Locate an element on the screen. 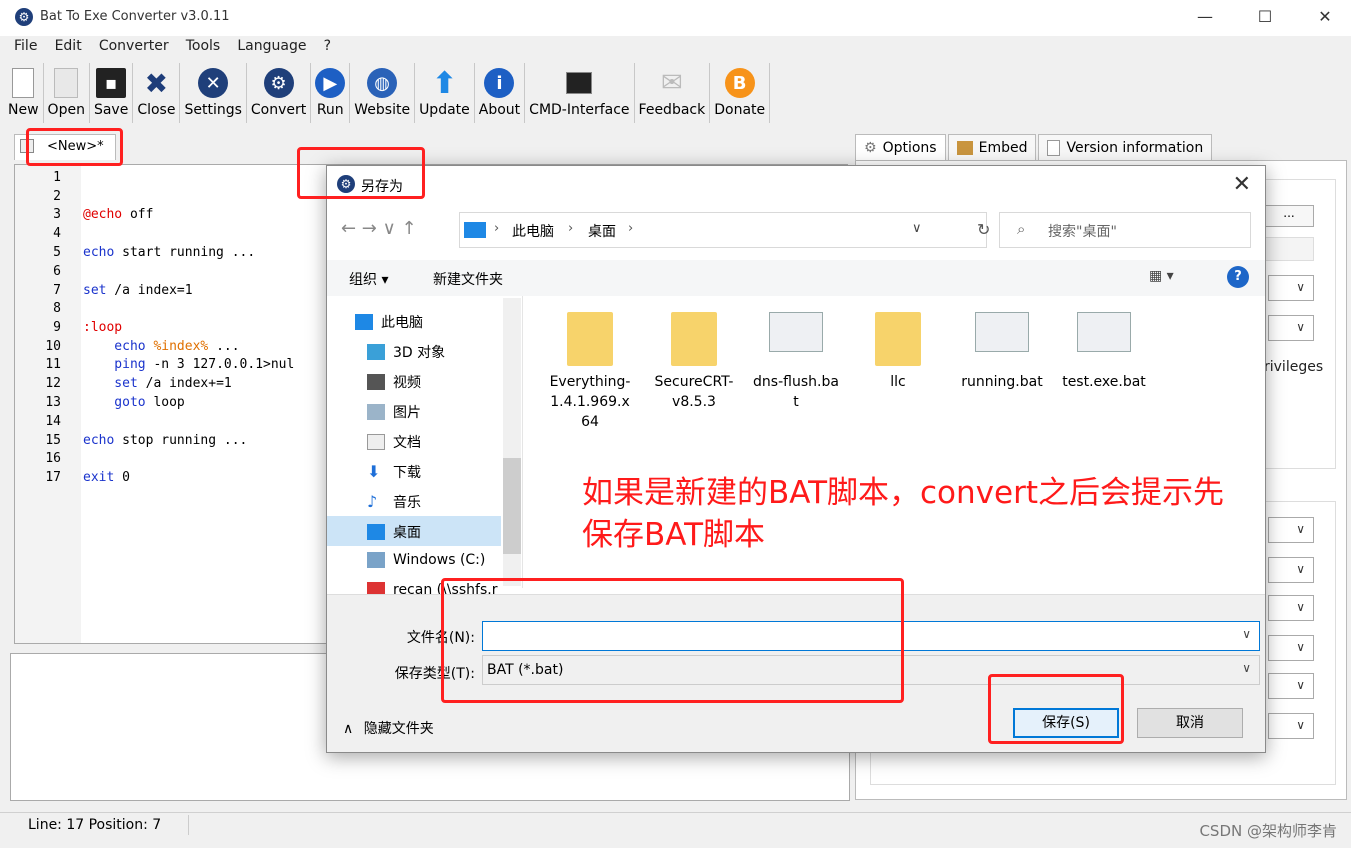 The image size is (1351, 848). envelope-icon: ✉ is located at coordinates (671, 83).